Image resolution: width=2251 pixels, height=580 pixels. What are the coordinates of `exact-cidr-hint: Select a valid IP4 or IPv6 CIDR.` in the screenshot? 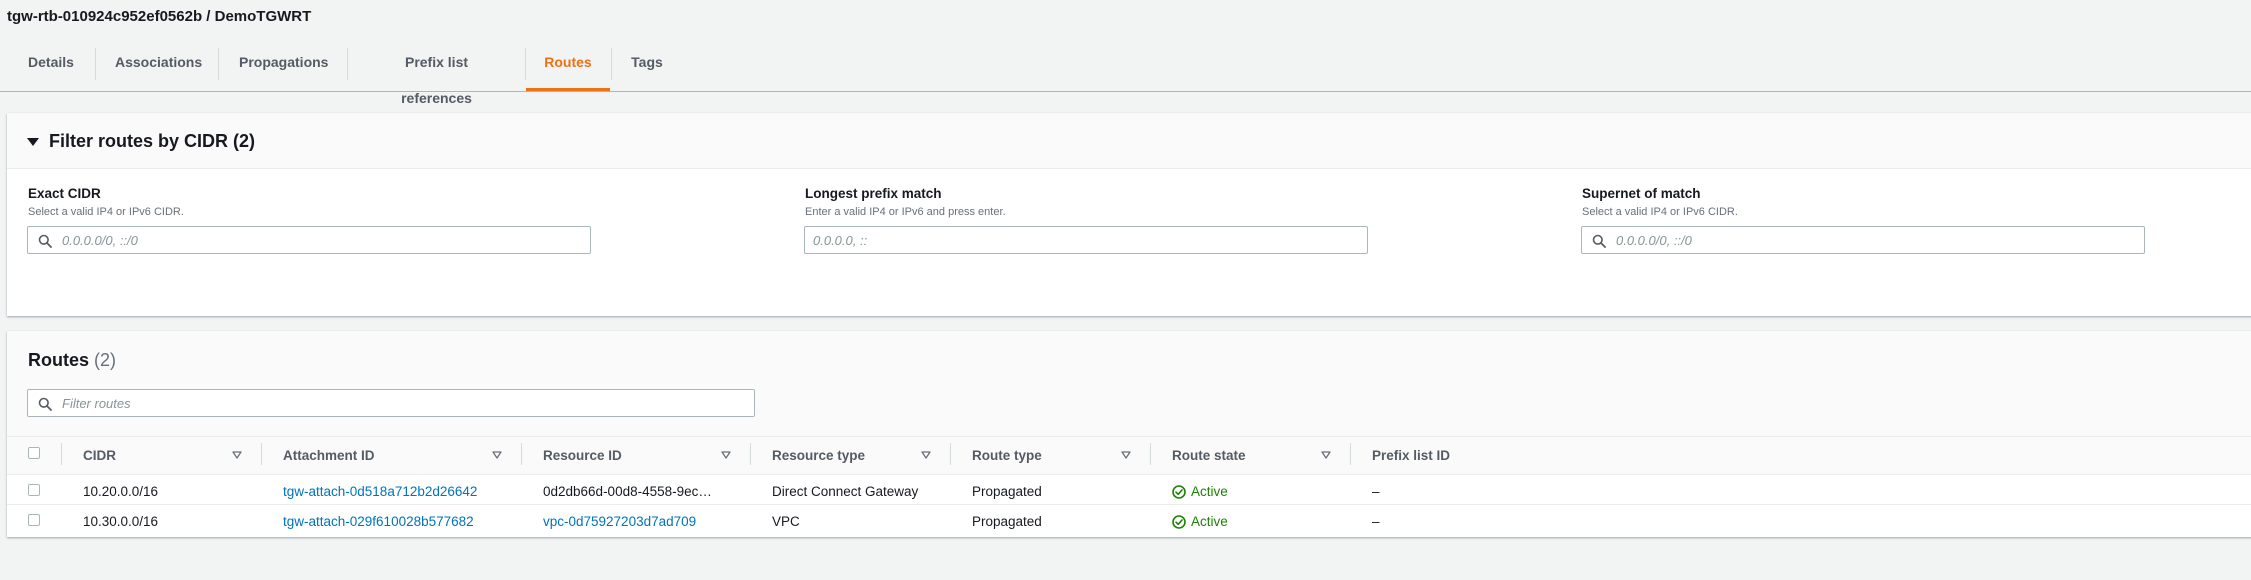 It's located at (106, 212).